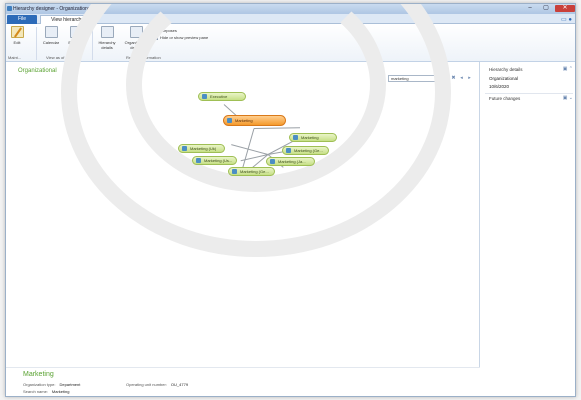 The height and width of the screenshot is (400, 581). What do you see at coordinates (453, 78) in the screenshot?
I see `clear-find-icon: ✖` at bounding box center [453, 78].